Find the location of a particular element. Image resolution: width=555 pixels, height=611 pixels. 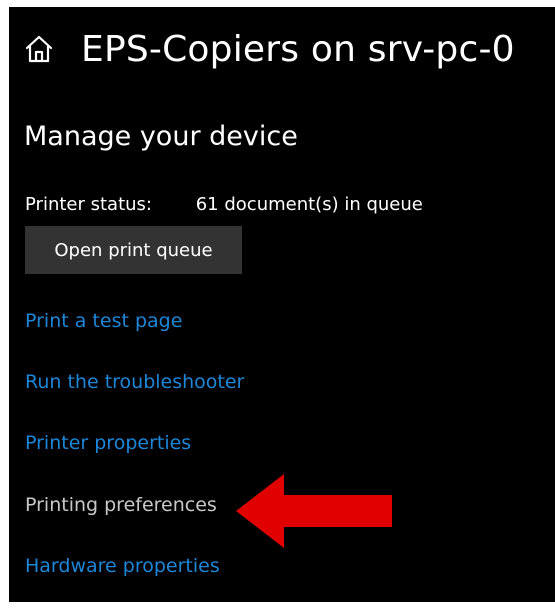

run-troubleshooter-link: Run the troubleshooter is located at coordinates (134, 382).